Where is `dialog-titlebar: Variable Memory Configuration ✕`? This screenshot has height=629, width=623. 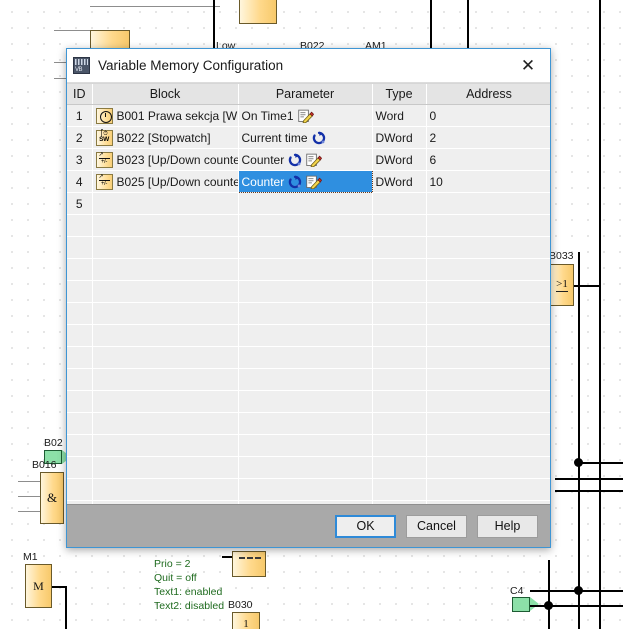 dialog-titlebar: Variable Memory Configuration ✕ is located at coordinates (308, 66).